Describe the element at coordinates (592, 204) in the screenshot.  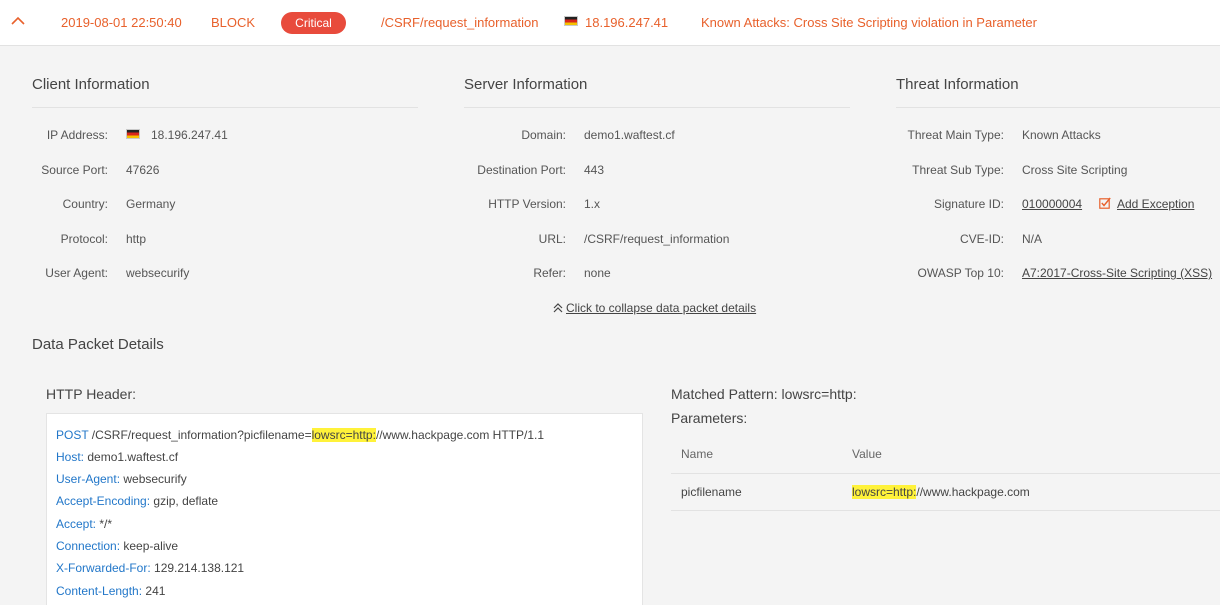
I see `server-http-value: 1.x` at that location.